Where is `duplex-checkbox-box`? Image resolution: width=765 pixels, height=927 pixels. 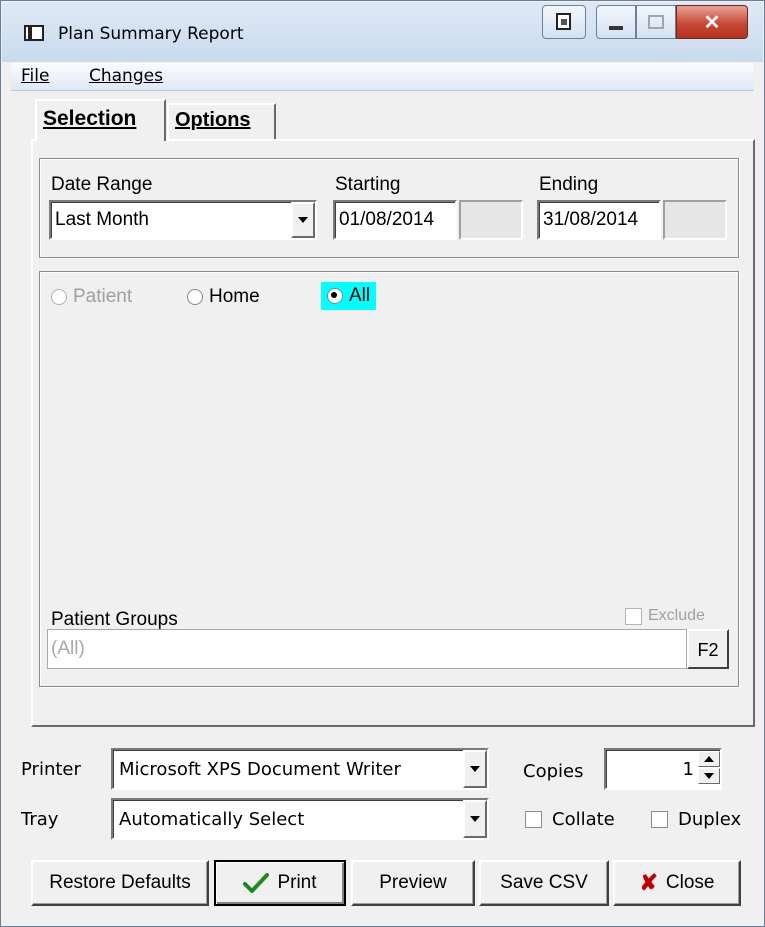 duplex-checkbox-box is located at coordinates (659, 819).